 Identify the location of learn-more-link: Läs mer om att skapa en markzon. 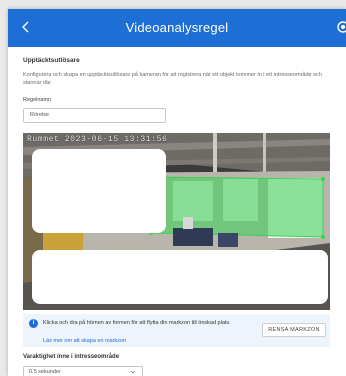
(84, 341).